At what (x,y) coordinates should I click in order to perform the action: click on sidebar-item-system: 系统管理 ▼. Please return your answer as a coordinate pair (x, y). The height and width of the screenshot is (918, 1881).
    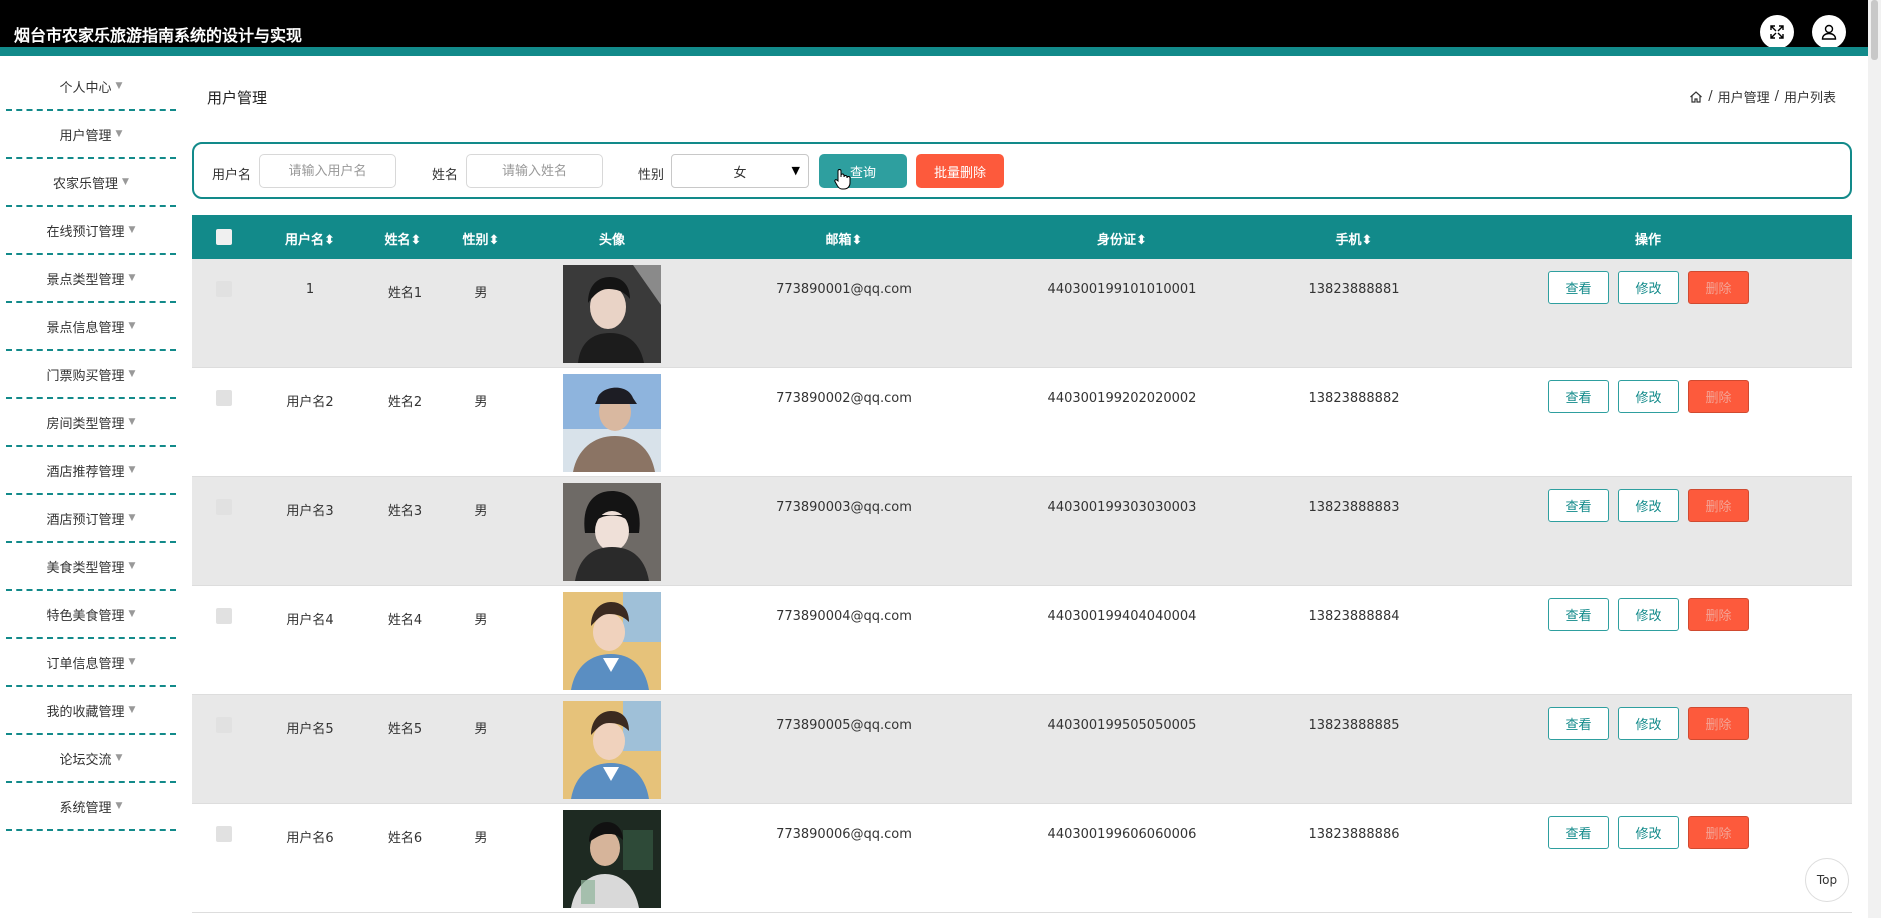
    Looking at the image, I should click on (91, 807).